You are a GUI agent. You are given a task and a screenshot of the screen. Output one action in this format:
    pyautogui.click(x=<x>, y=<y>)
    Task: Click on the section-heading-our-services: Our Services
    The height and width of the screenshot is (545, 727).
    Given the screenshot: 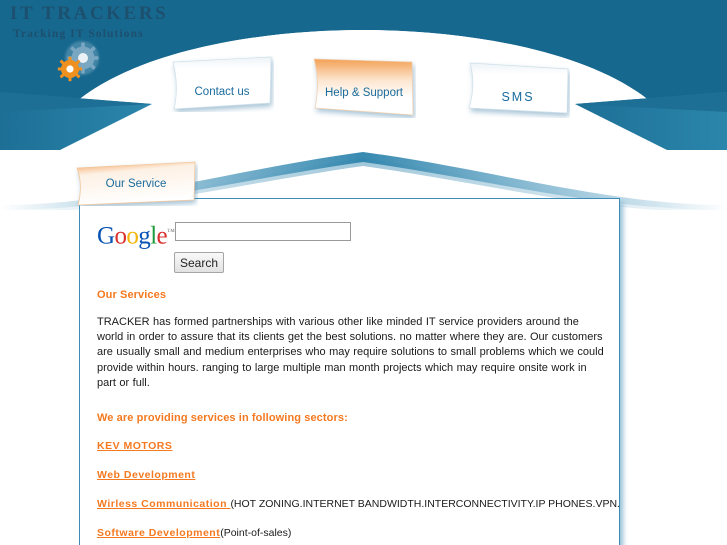 What is the action you would take?
    pyautogui.click(x=132, y=295)
    